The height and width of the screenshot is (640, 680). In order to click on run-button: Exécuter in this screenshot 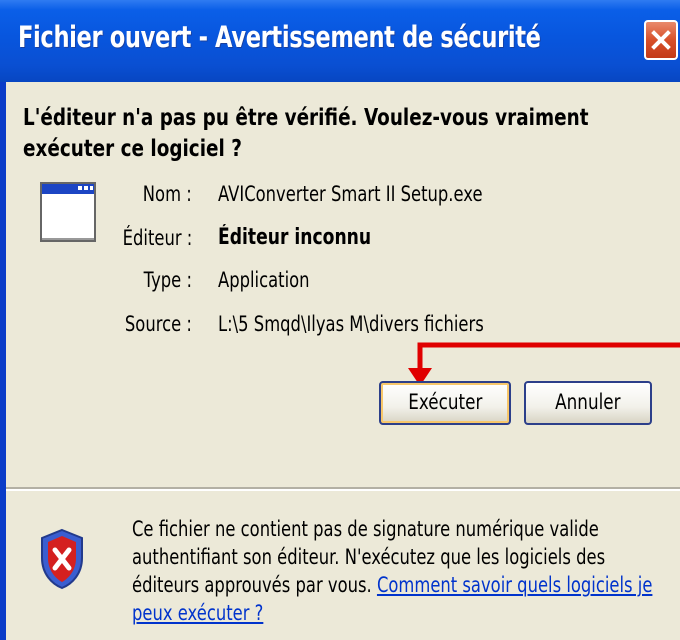, I will do `click(445, 403)`.